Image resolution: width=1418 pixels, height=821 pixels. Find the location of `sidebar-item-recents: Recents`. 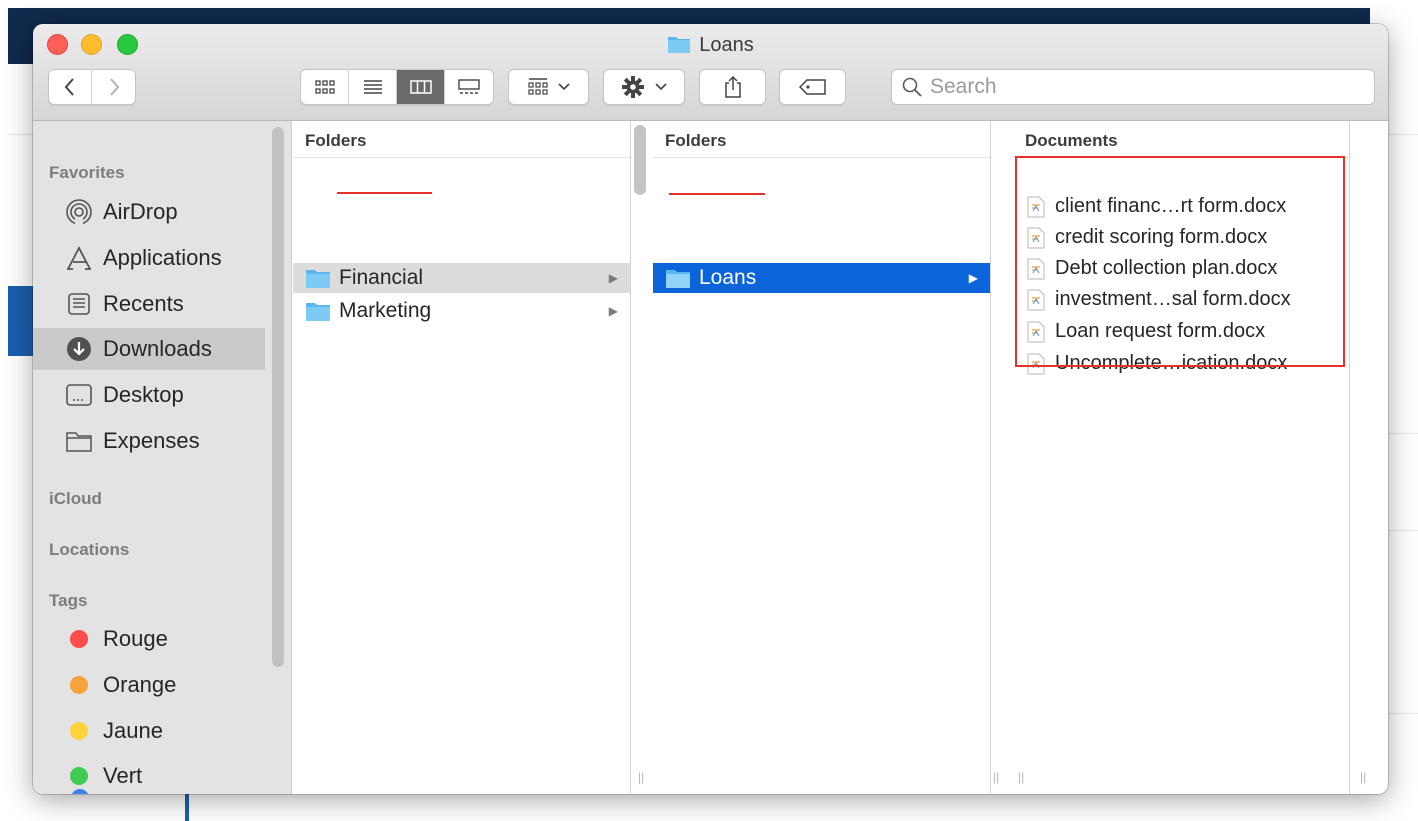

sidebar-item-recents: Recents is located at coordinates (149, 304).